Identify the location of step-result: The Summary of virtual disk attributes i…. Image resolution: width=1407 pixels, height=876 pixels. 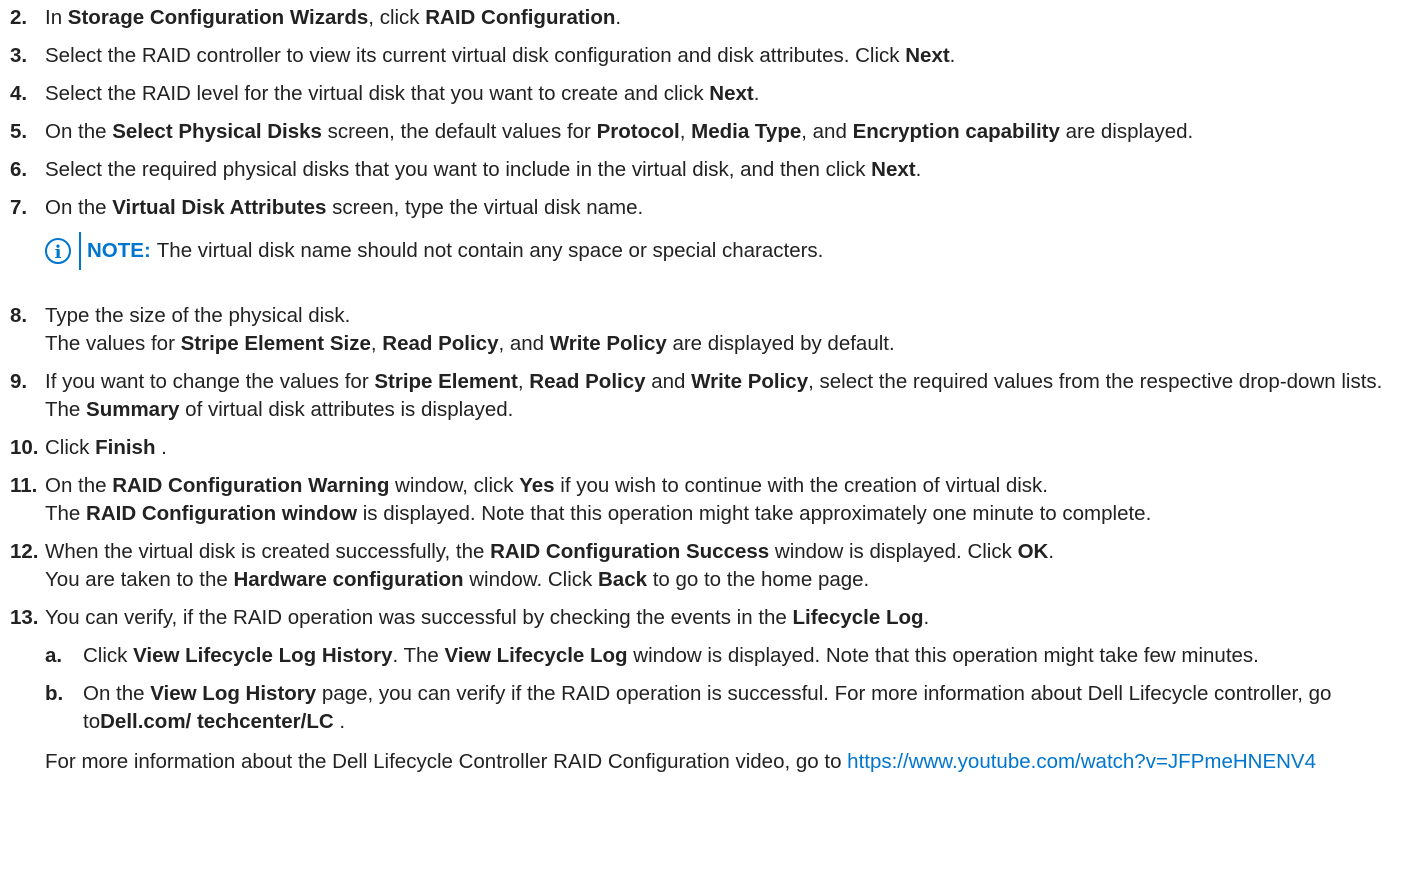
(726, 410).